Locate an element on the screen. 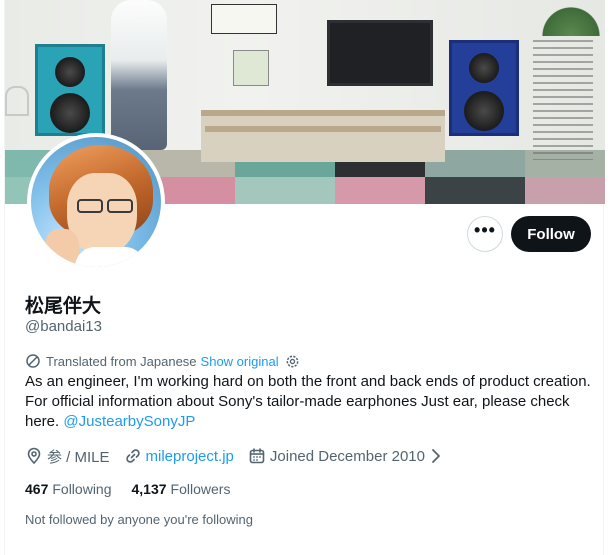 This screenshot has width=612, height=555. location-item: 参 / MILE is located at coordinates (67, 456).